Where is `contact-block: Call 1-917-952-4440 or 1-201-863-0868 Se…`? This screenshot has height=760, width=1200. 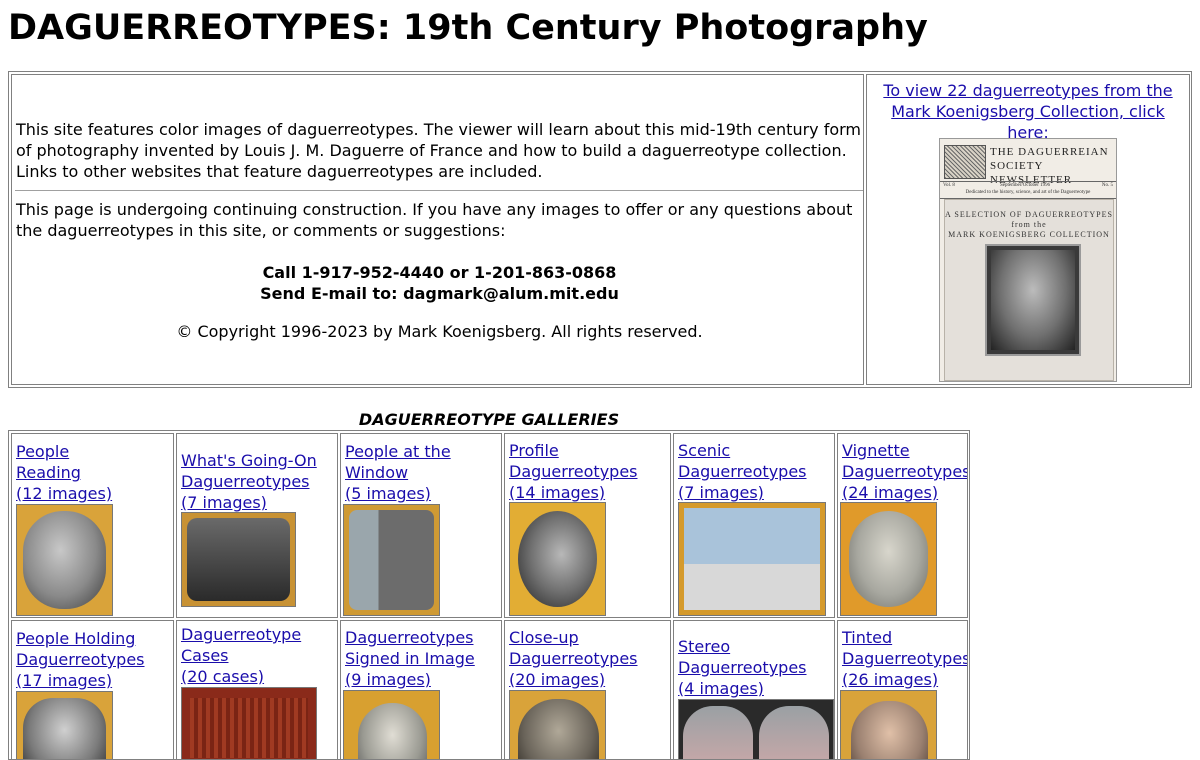 contact-block: Call 1-917-952-4440 or 1-201-863-0868 Se… is located at coordinates (439, 283).